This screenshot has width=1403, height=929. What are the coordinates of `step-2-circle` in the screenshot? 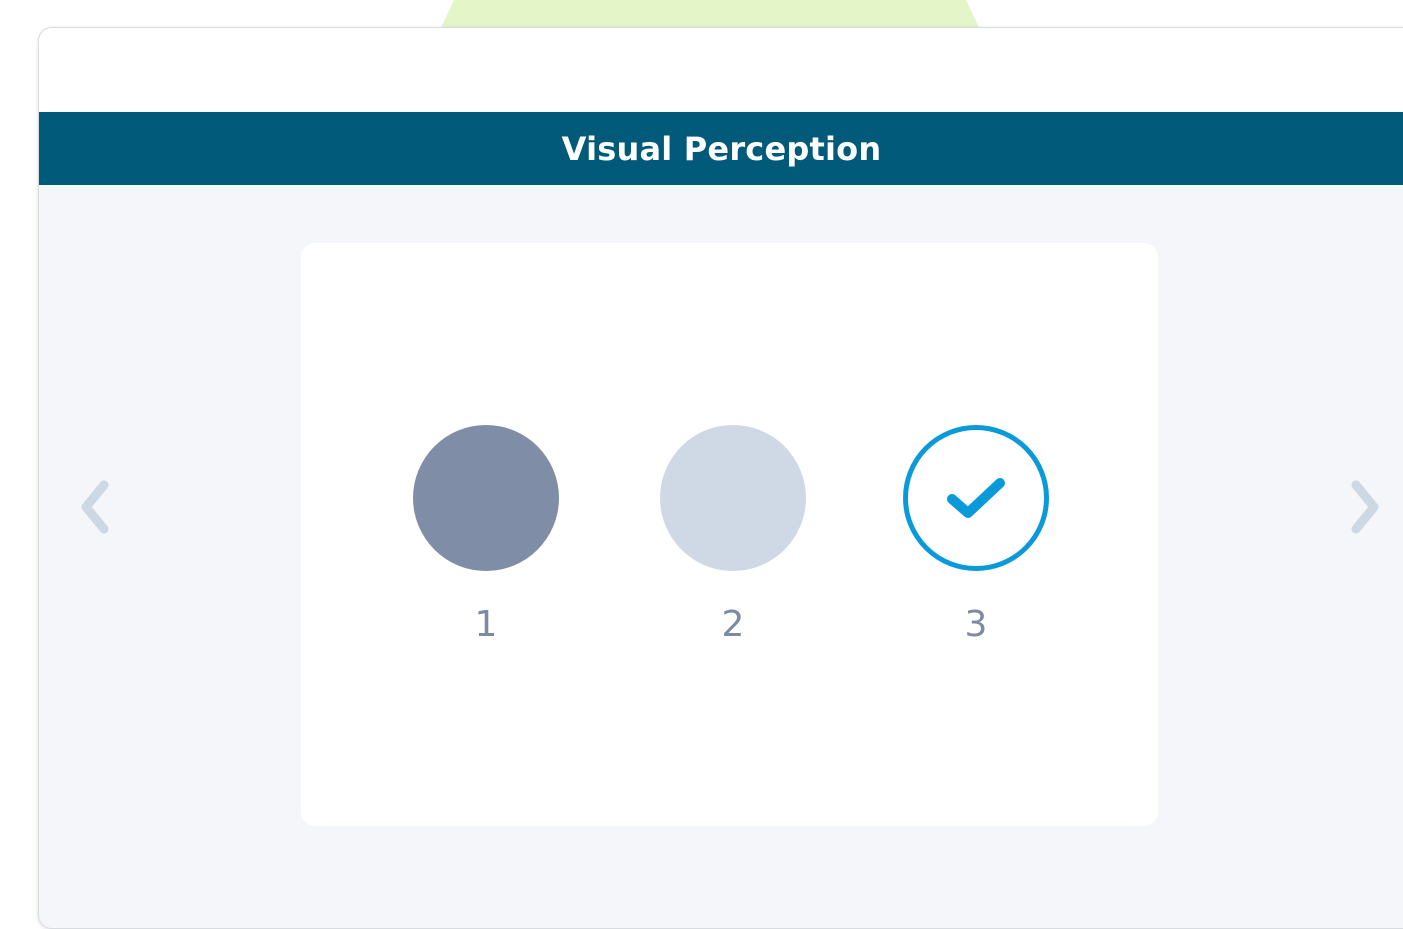 It's located at (733, 498).